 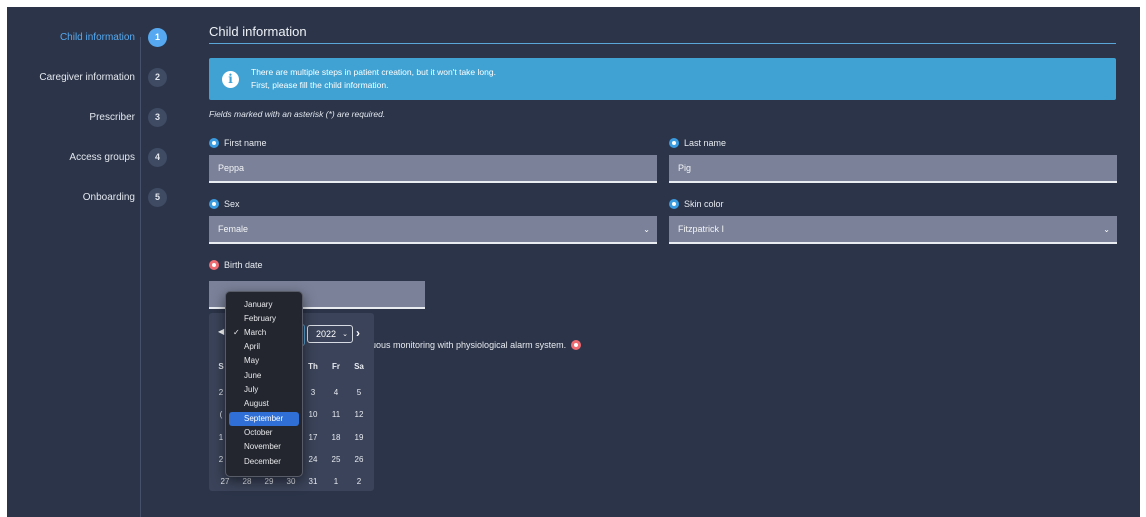 I want to click on sex-select: Female ⌄, so click(x=433, y=230).